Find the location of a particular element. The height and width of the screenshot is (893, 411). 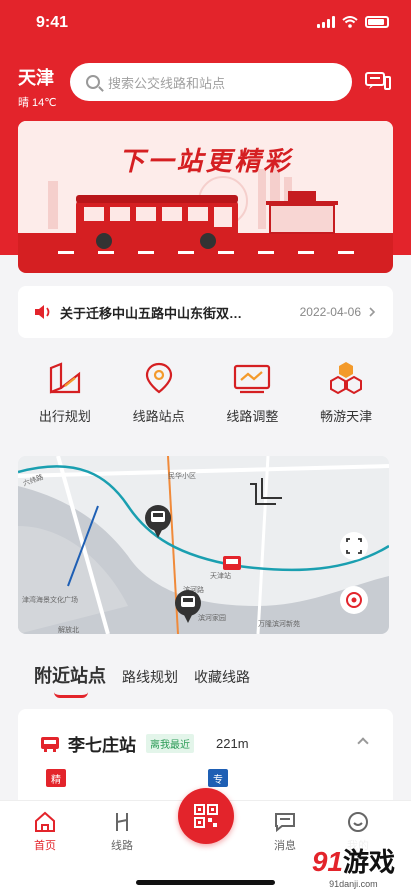

tabbar-home: 首页 is located at coordinates (45, 832).